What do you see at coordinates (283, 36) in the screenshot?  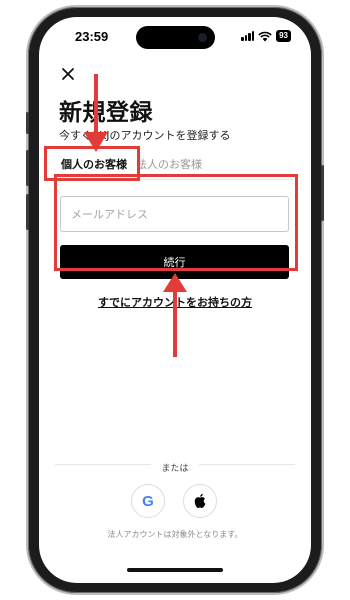 I see `battery-indicator: 93` at bounding box center [283, 36].